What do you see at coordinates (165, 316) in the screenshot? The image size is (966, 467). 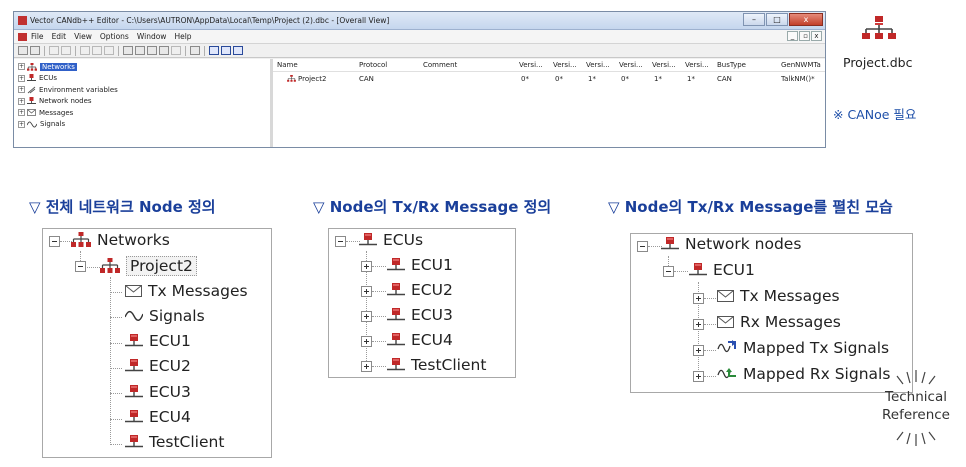 I see `tree-node-signals: Signals` at bounding box center [165, 316].